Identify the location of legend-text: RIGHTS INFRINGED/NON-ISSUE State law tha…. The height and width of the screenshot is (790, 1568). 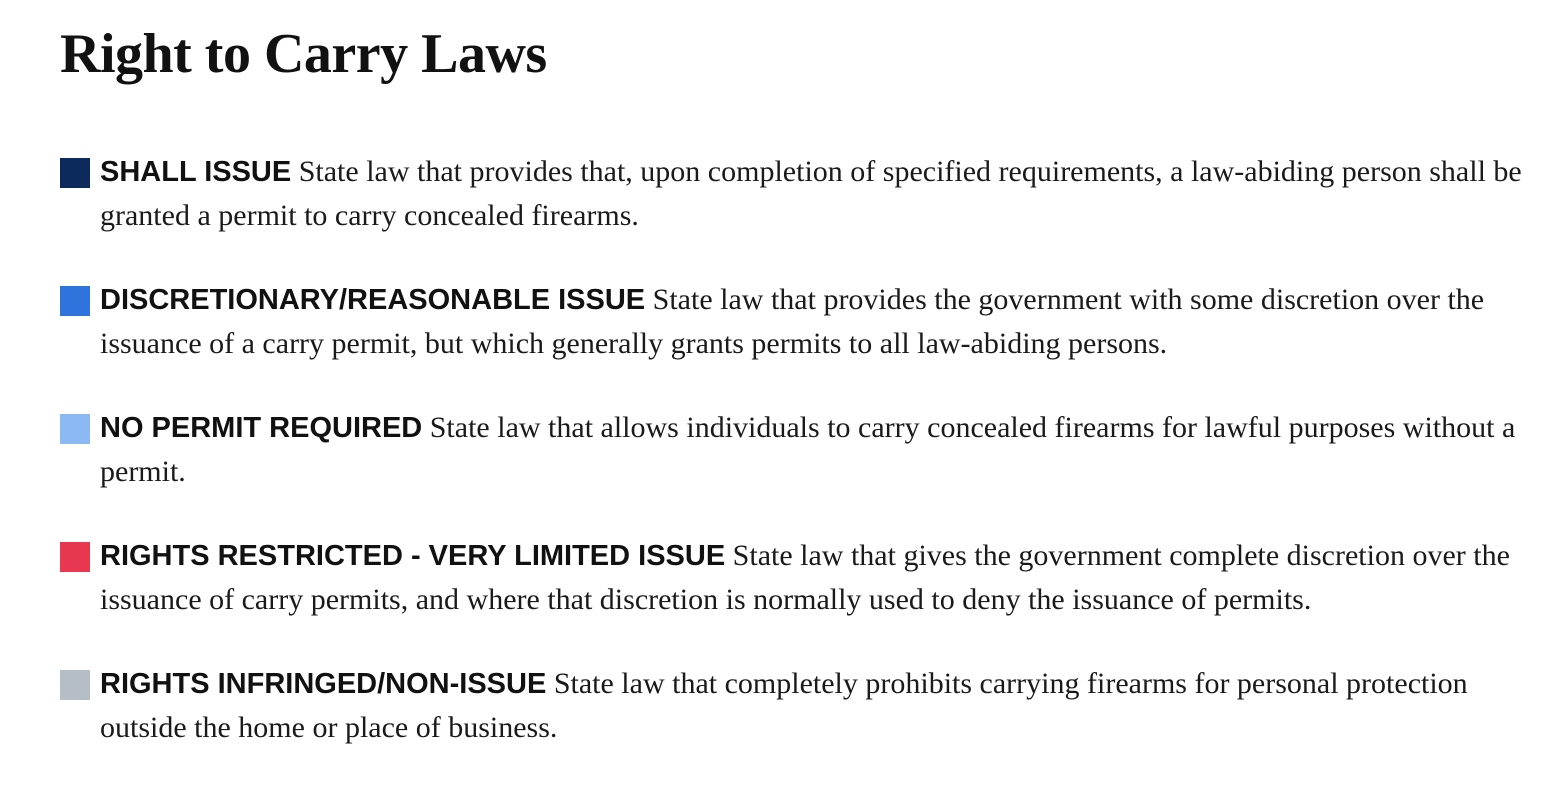
(823, 706).